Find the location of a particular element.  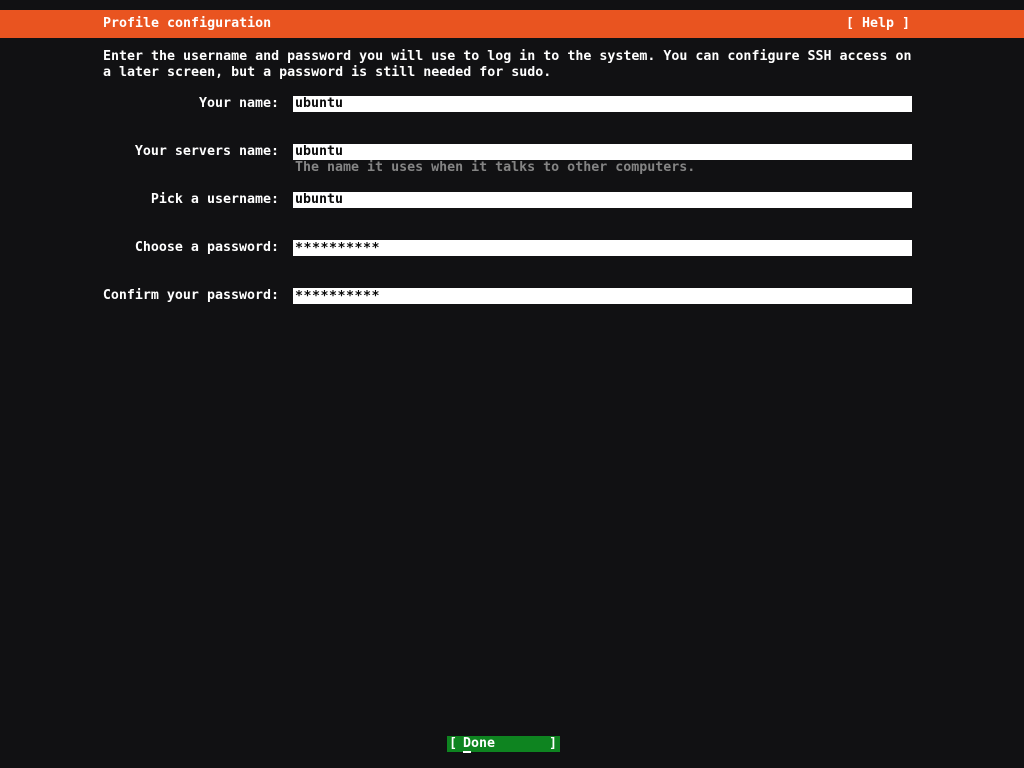

server-name-label: Your servers name: is located at coordinates (206, 151).